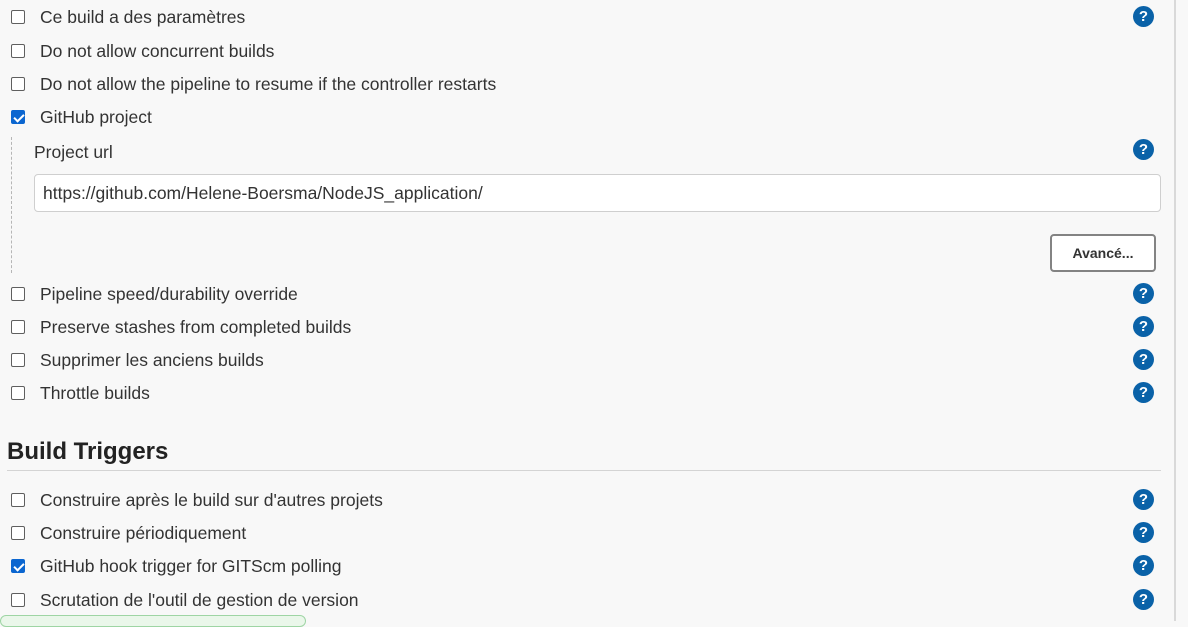  What do you see at coordinates (73, 152) in the screenshot?
I see `project-url-label: Project url` at bounding box center [73, 152].